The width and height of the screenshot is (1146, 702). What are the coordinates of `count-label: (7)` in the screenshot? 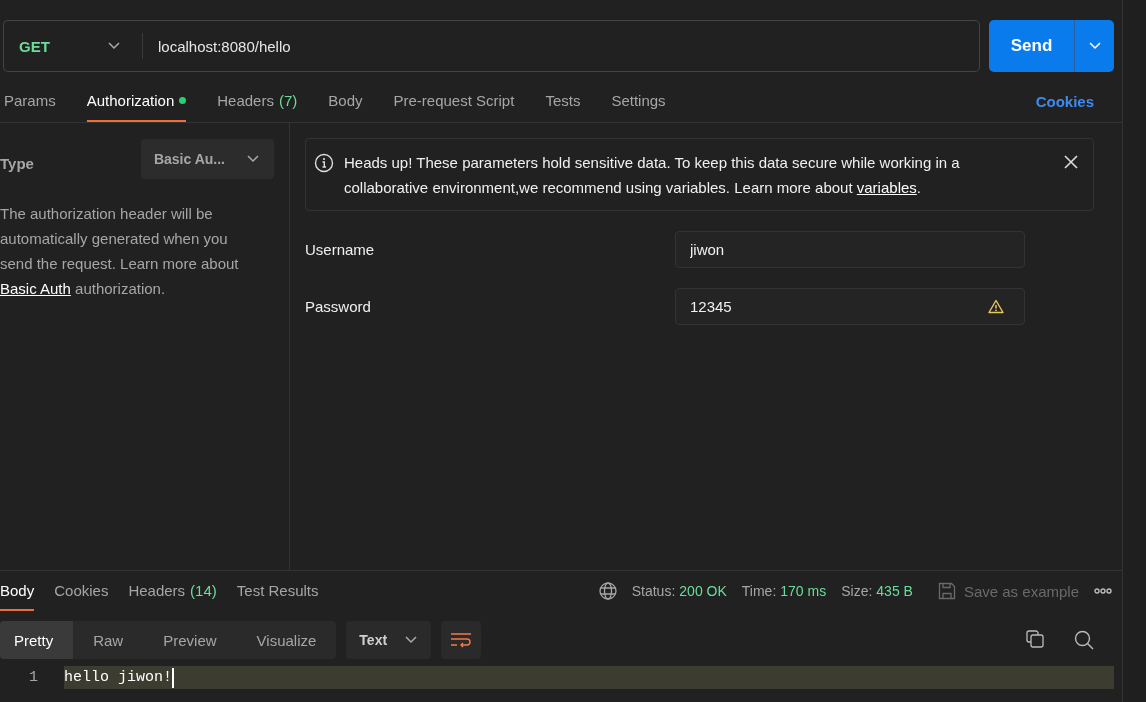 It's located at (288, 100).